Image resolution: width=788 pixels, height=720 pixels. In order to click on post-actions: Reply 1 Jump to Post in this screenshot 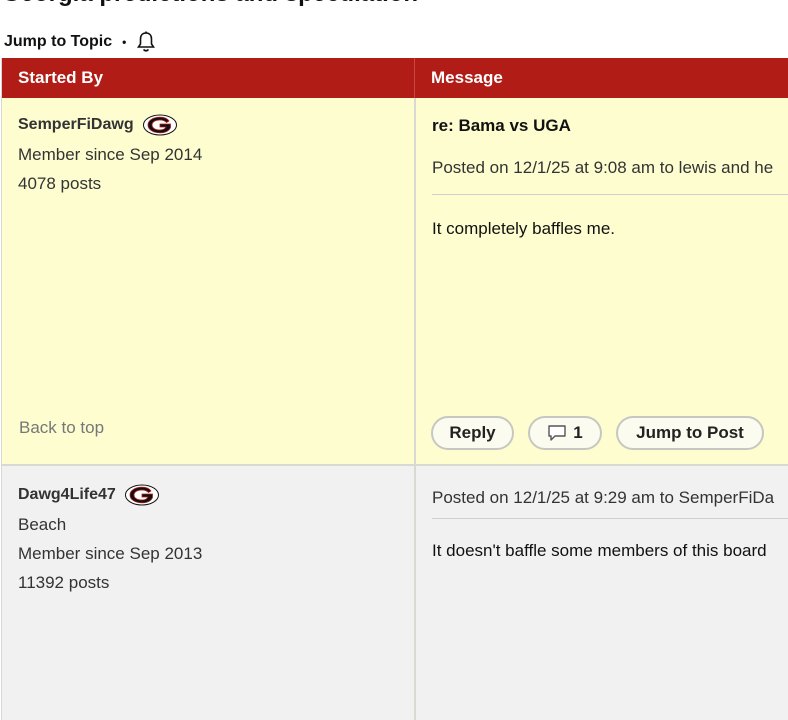, I will do `click(597, 433)`.